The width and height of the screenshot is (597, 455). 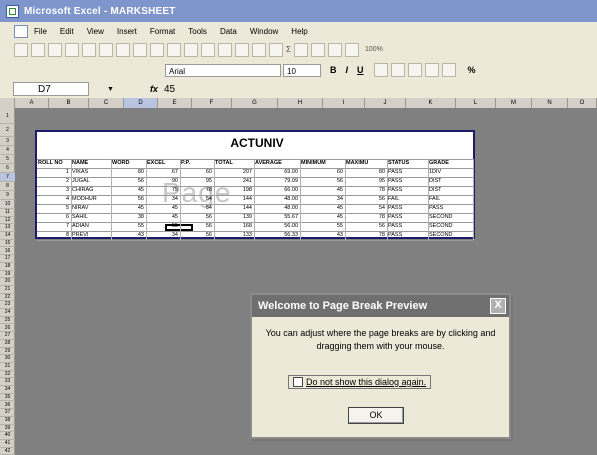 What do you see at coordinates (7, 103) in the screenshot?
I see `select-all-corner` at bounding box center [7, 103].